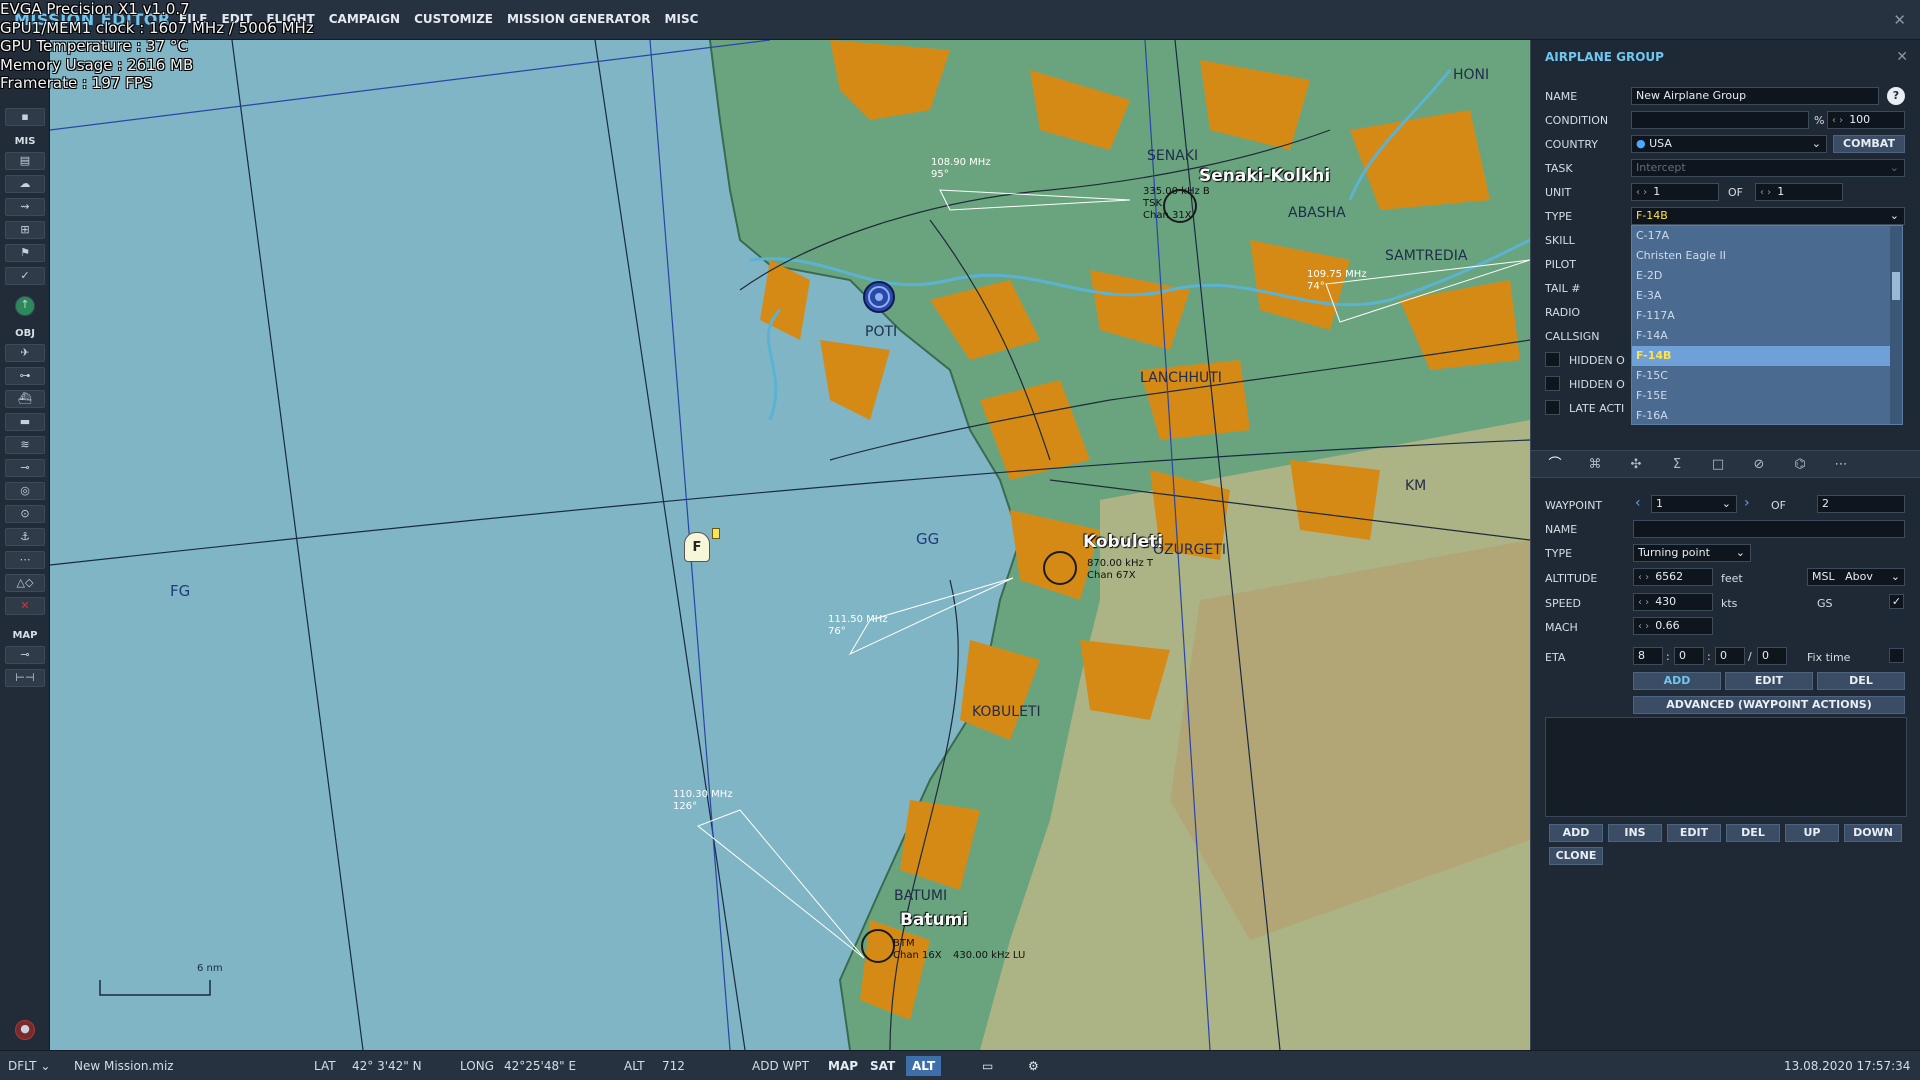 The width and height of the screenshot is (1920, 1080). I want to click on condition-input, so click(1720, 120).